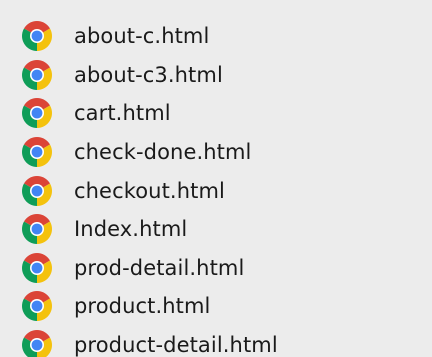  I want to click on file-name: prod-detail.html, so click(159, 267).